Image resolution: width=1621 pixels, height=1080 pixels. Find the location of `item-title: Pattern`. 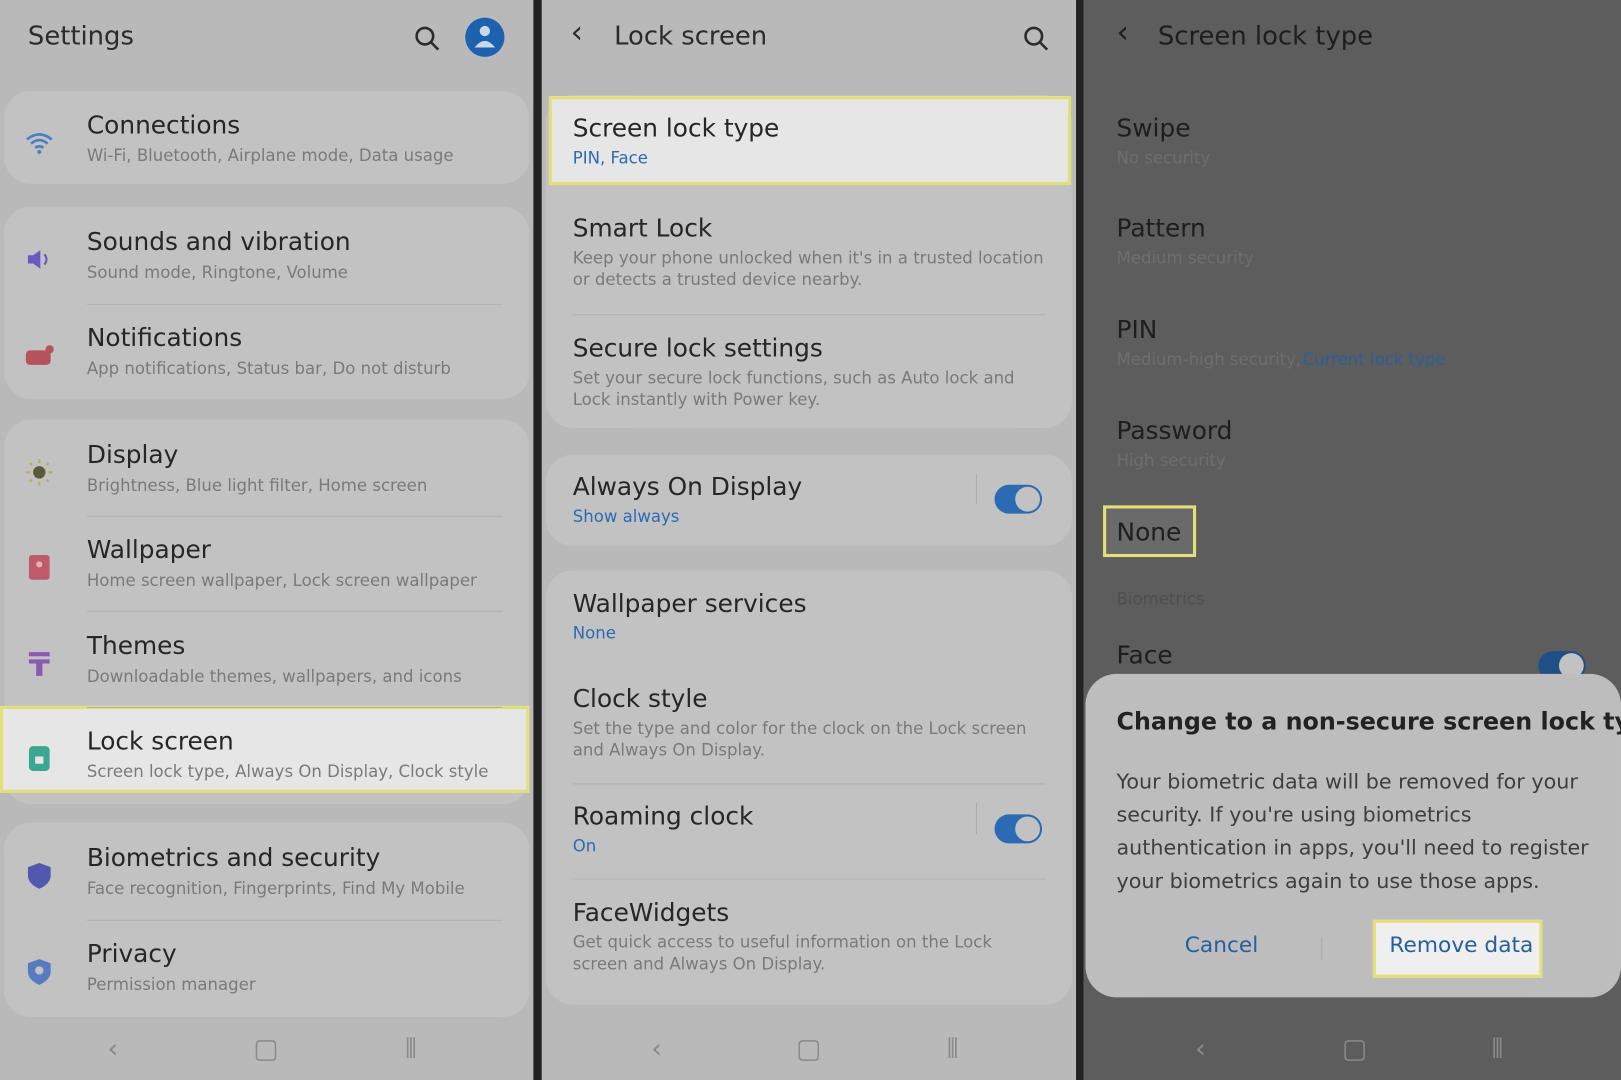

item-title: Pattern is located at coordinates (1161, 228).